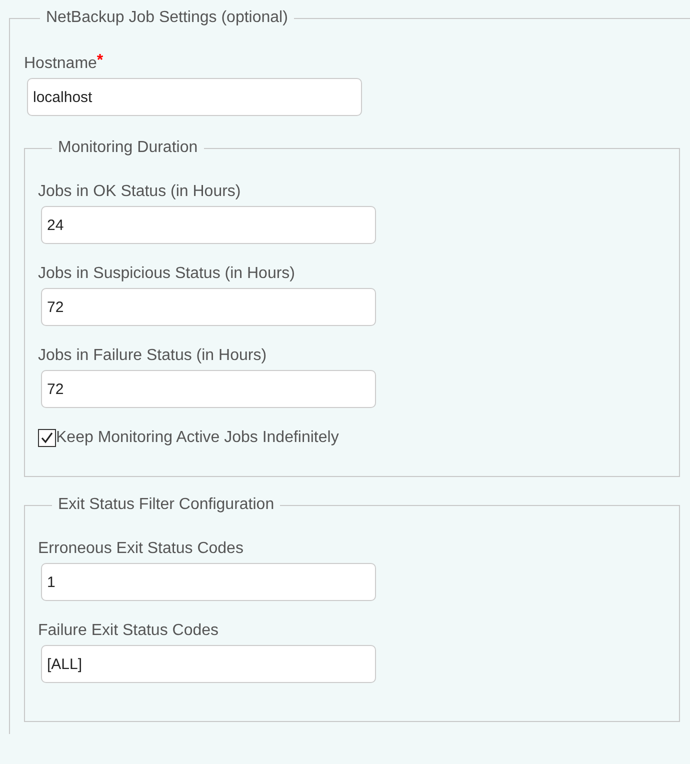 The width and height of the screenshot is (690, 764). I want to click on field-label: Jobs in Failure Status (in Hours), so click(152, 356).